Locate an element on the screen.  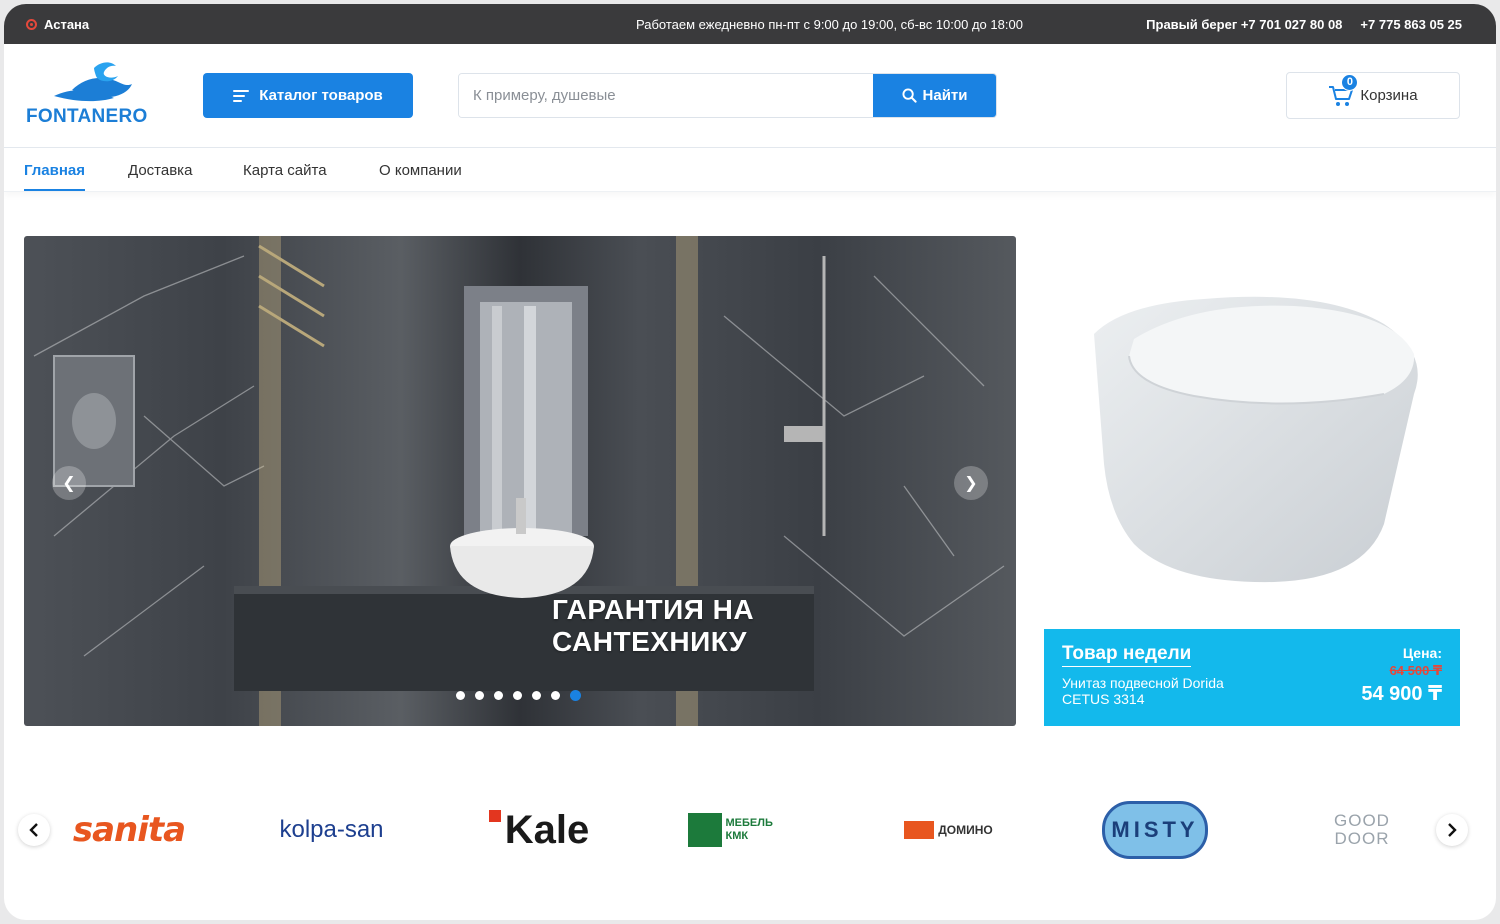
brand-kmk: МЕБЕЛЬ КМК is located at coordinates (741, 830).